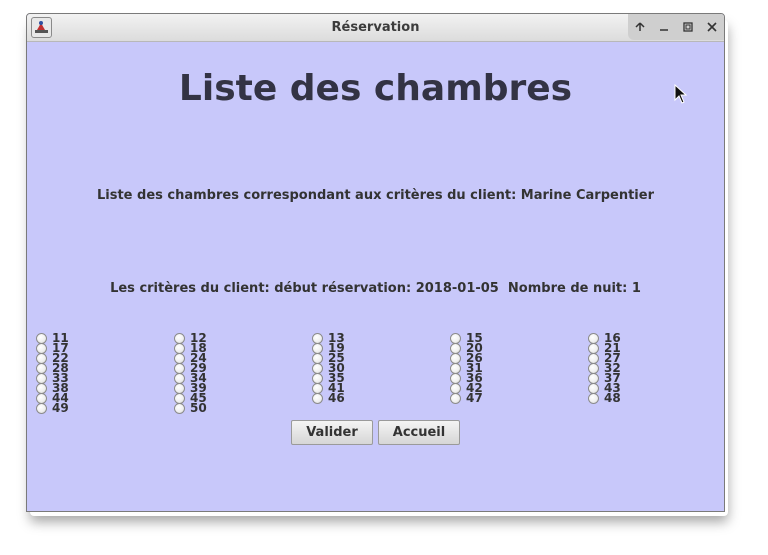 This screenshot has width=768, height=555. What do you see at coordinates (640, 27) in the screenshot?
I see `up-arrow-icon` at bounding box center [640, 27].